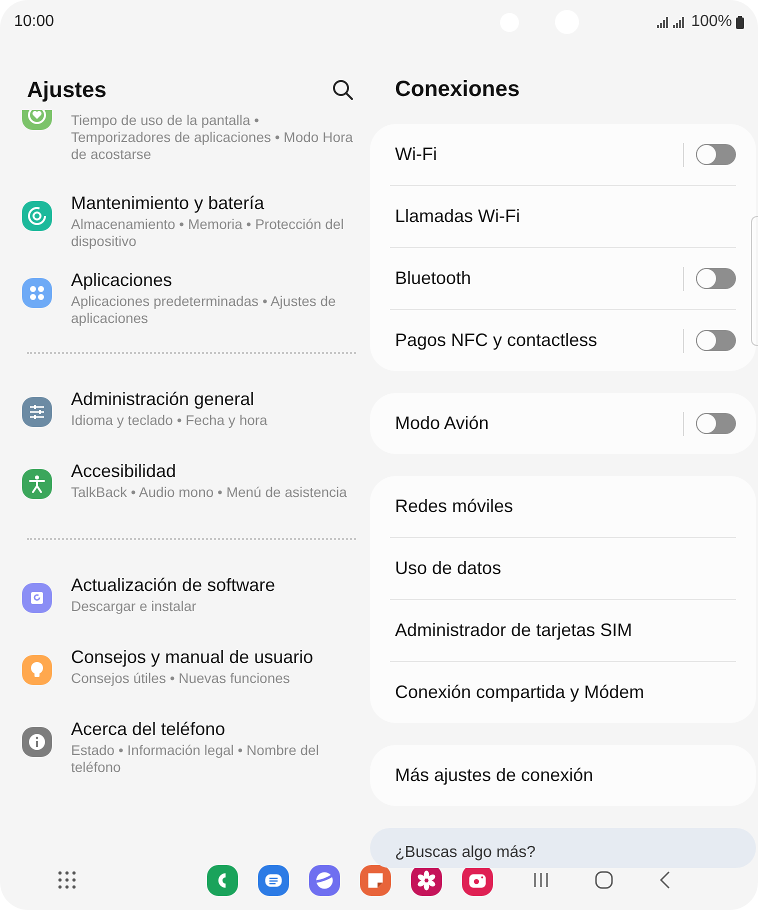 The width and height of the screenshot is (758, 910). What do you see at coordinates (416, 154) in the screenshot?
I see `row-label: Wi-Fi` at bounding box center [416, 154].